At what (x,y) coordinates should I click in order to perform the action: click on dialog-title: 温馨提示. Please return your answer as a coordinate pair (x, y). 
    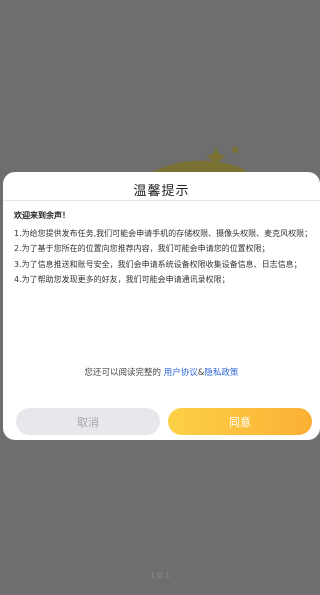
    Looking at the image, I should click on (161, 191).